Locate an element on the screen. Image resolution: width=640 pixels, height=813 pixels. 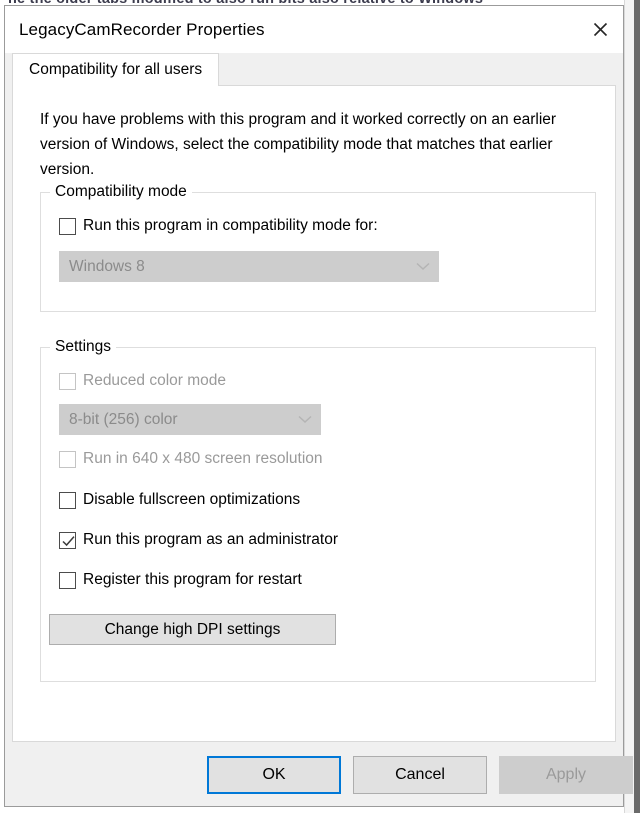
checkbox-run-in-640x480: Run in 640 x 480 screen resolution is located at coordinates (191, 459).